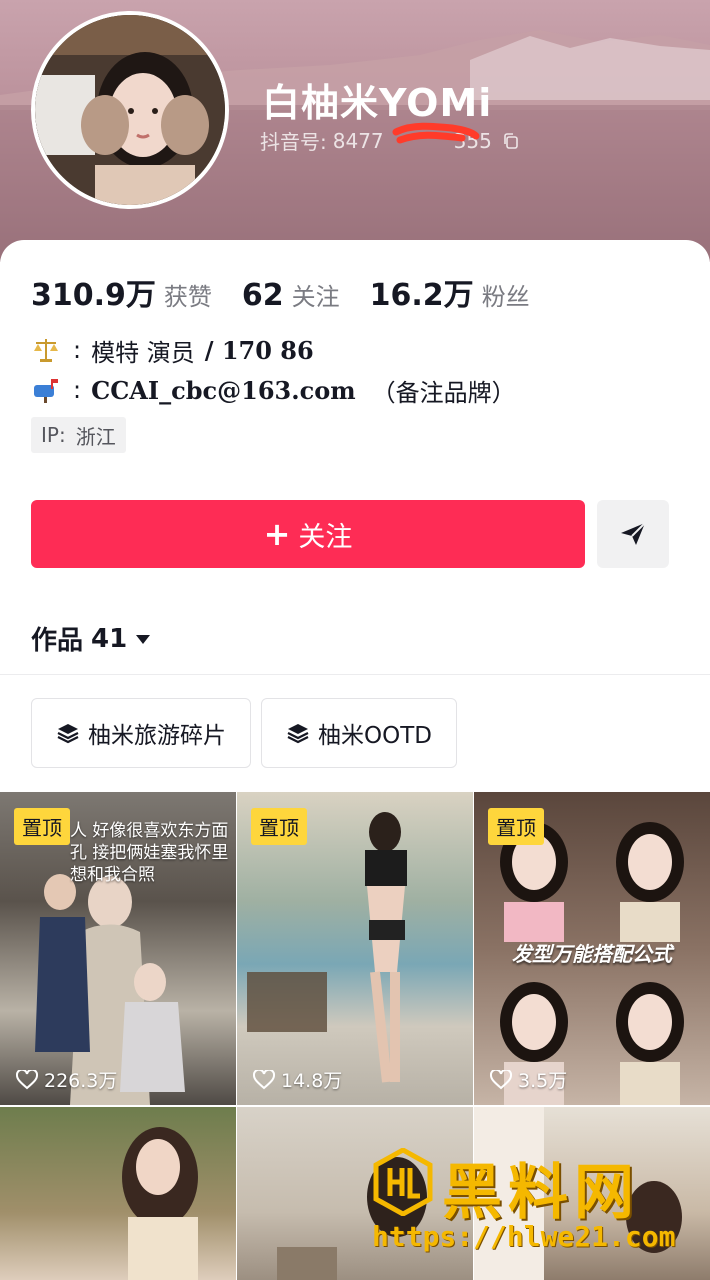 This screenshot has height=1280, width=710. I want to click on video-likes: 3.5万, so click(528, 1079).